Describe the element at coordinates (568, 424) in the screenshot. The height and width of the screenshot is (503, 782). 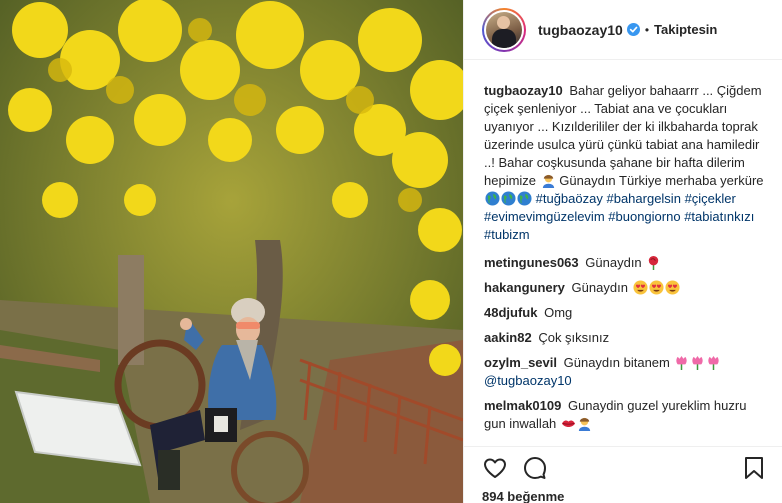
I see `kiss-lips-emoji` at that location.